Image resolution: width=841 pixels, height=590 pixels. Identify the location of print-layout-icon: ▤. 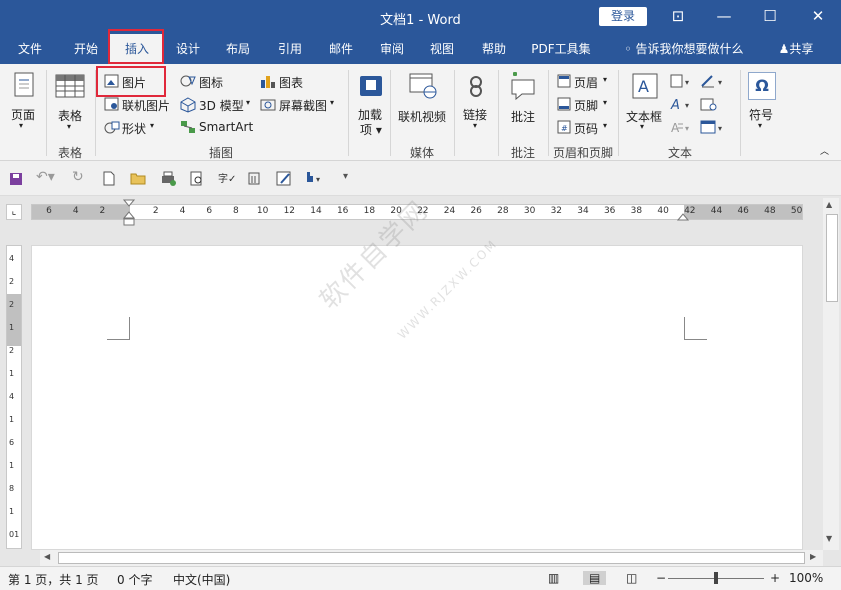
(595, 578).